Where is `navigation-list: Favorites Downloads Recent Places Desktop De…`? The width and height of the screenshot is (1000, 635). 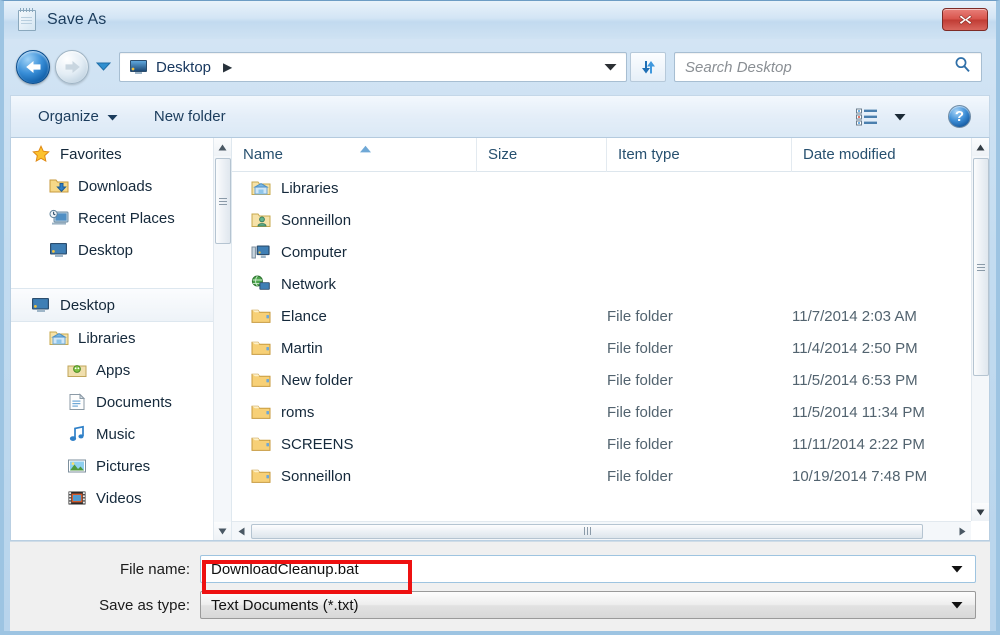
navigation-list: Favorites Downloads Recent Places Desktop De… is located at coordinates (121, 326).